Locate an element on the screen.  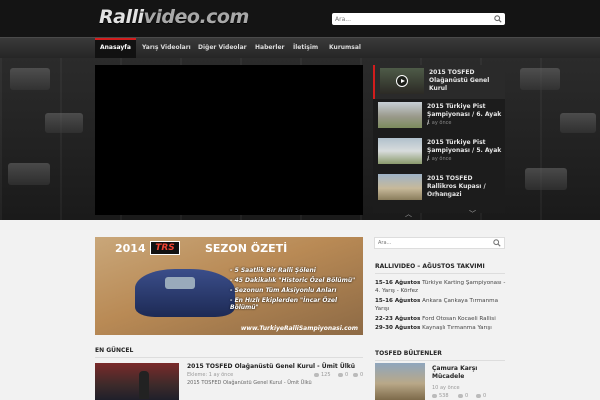
playlist-item-title: 2015 TOSFED Olağanüstü Genel Kurul is located at coordinates (459, 80).